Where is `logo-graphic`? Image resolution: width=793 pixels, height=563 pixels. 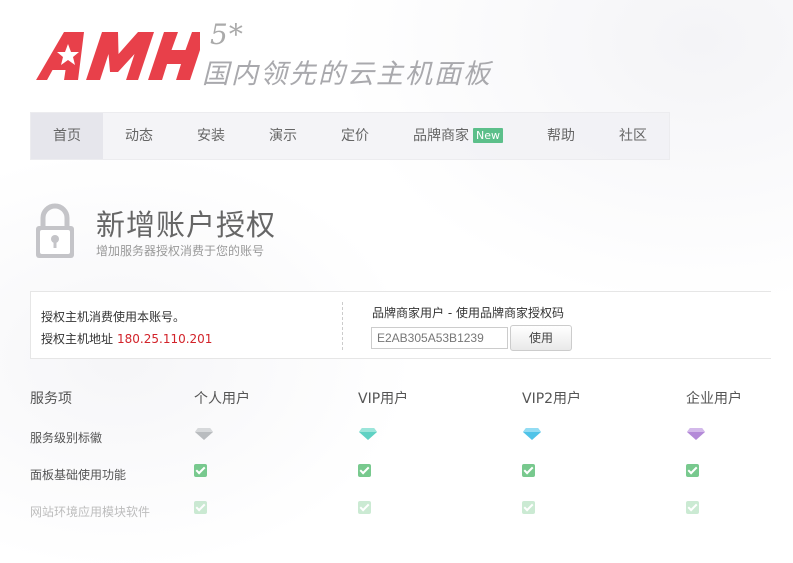 logo-graphic is located at coordinates (118, 56).